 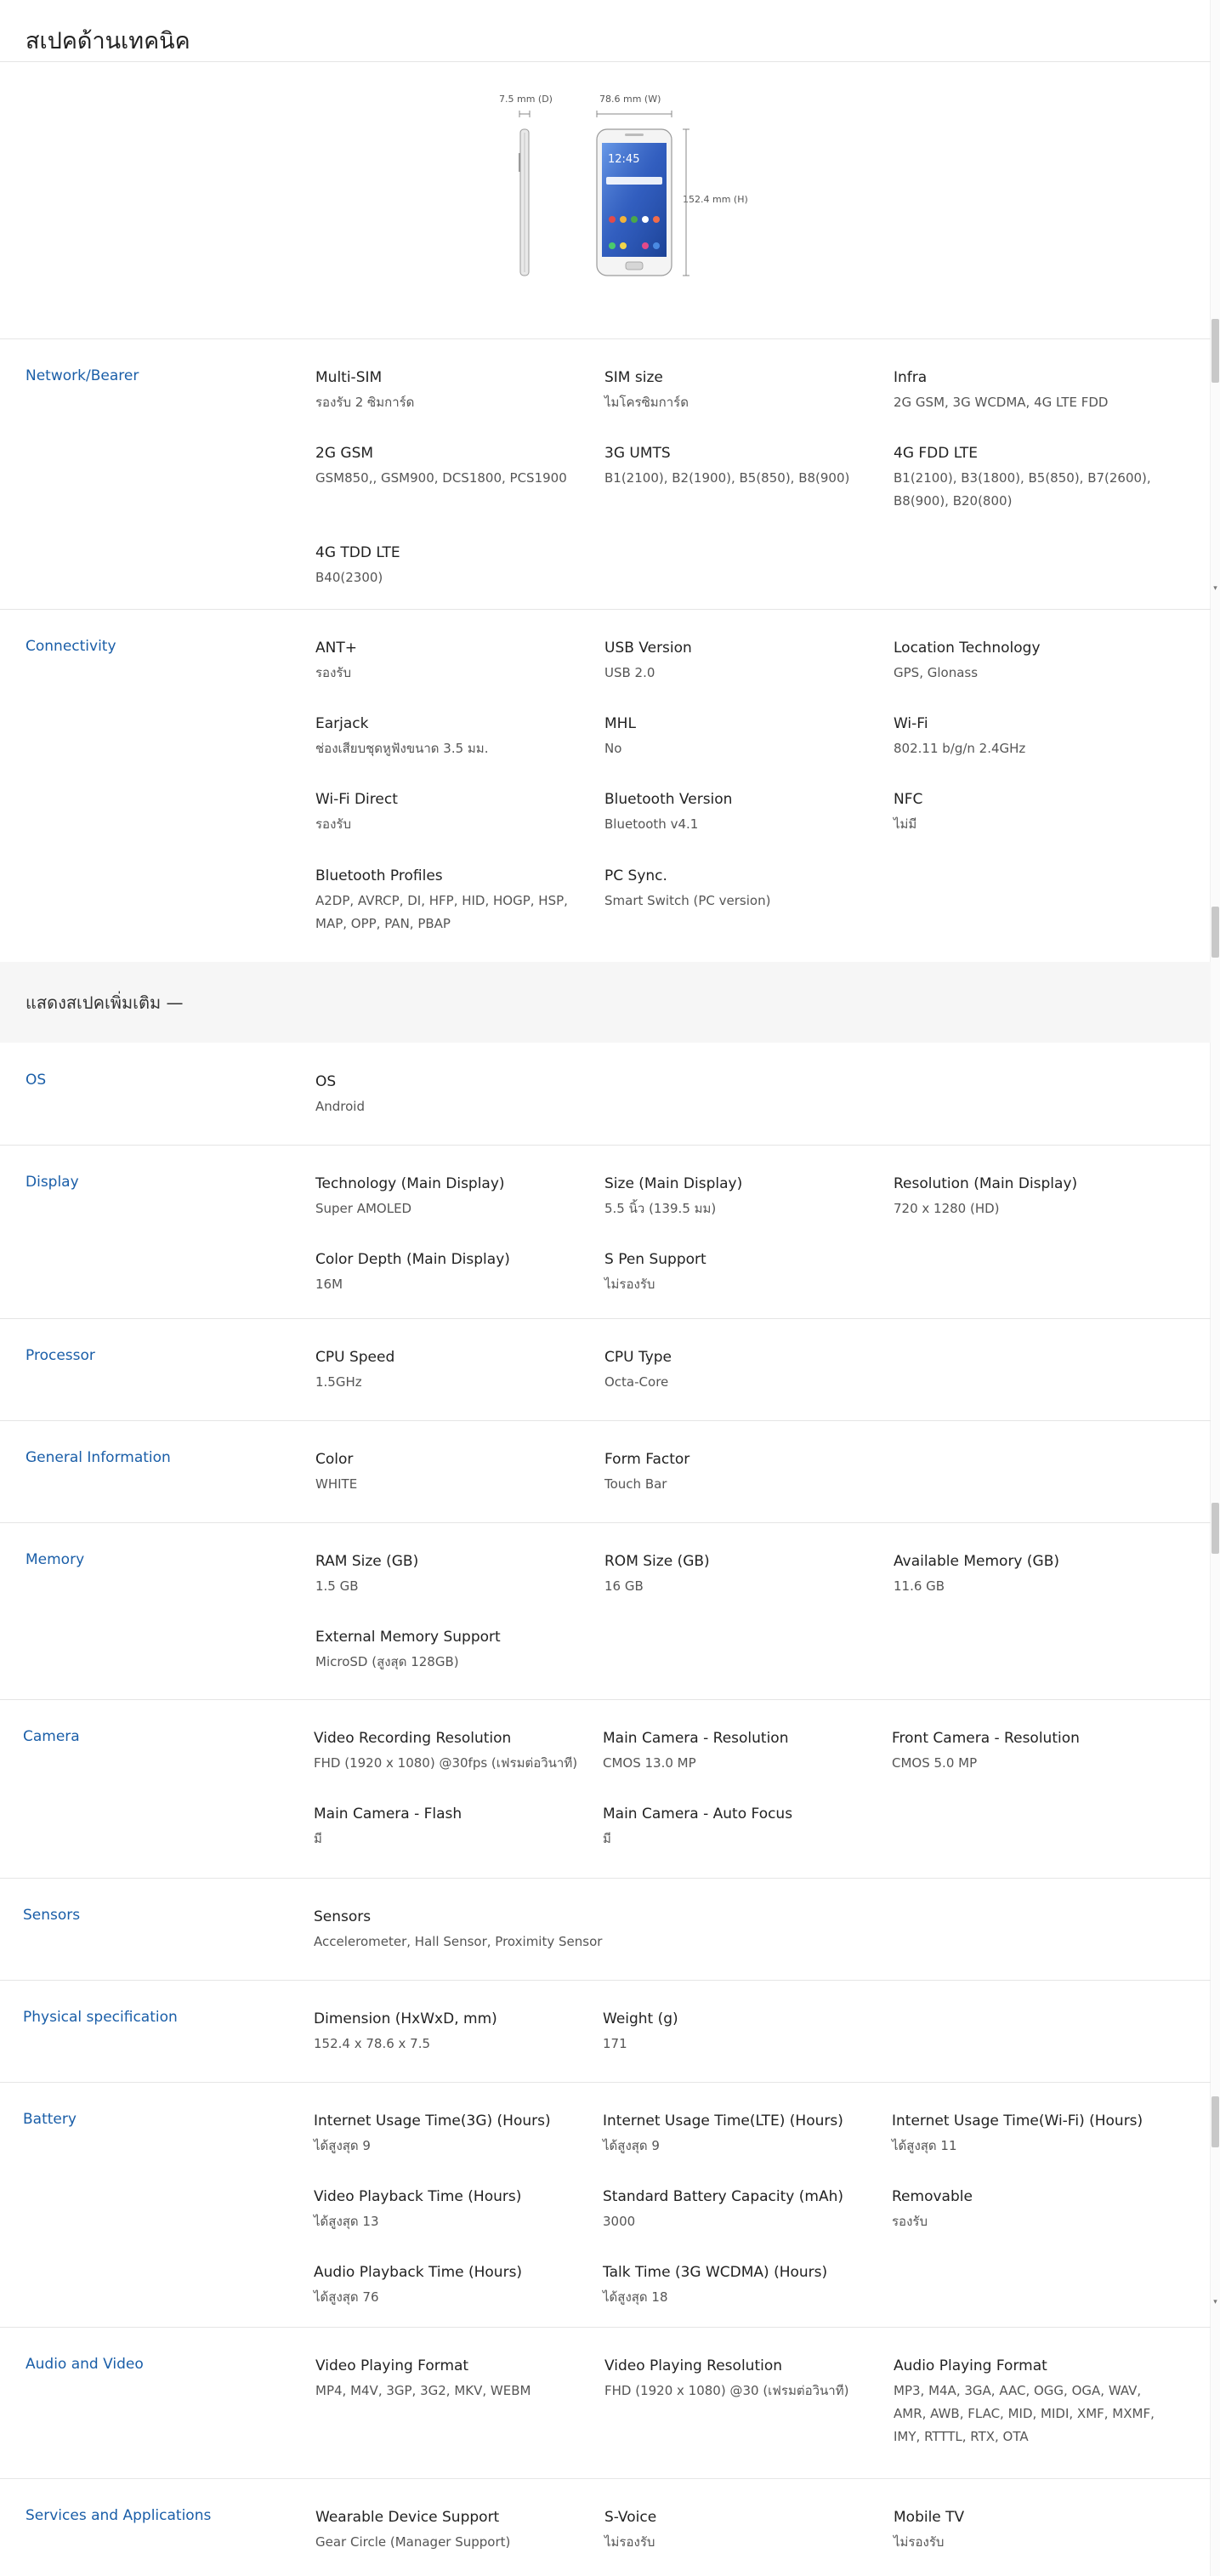 I want to click on show-more-bar: แสดงสเปคเพิ่มเติม —, so click(x=605, y=1002).